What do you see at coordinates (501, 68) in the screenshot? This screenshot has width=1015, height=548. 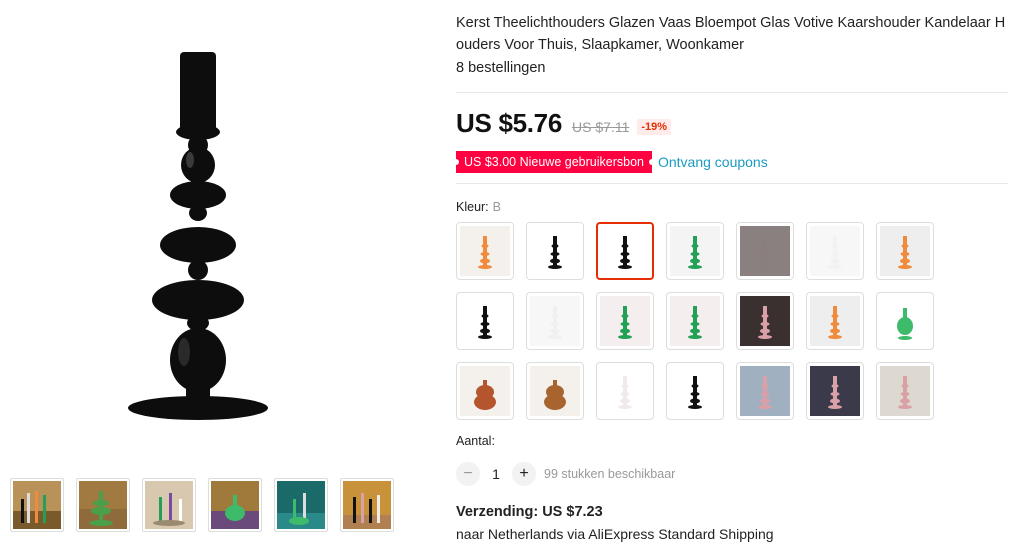 I see `order-count: 8 bestellingen` at bounding box center [501, 68].